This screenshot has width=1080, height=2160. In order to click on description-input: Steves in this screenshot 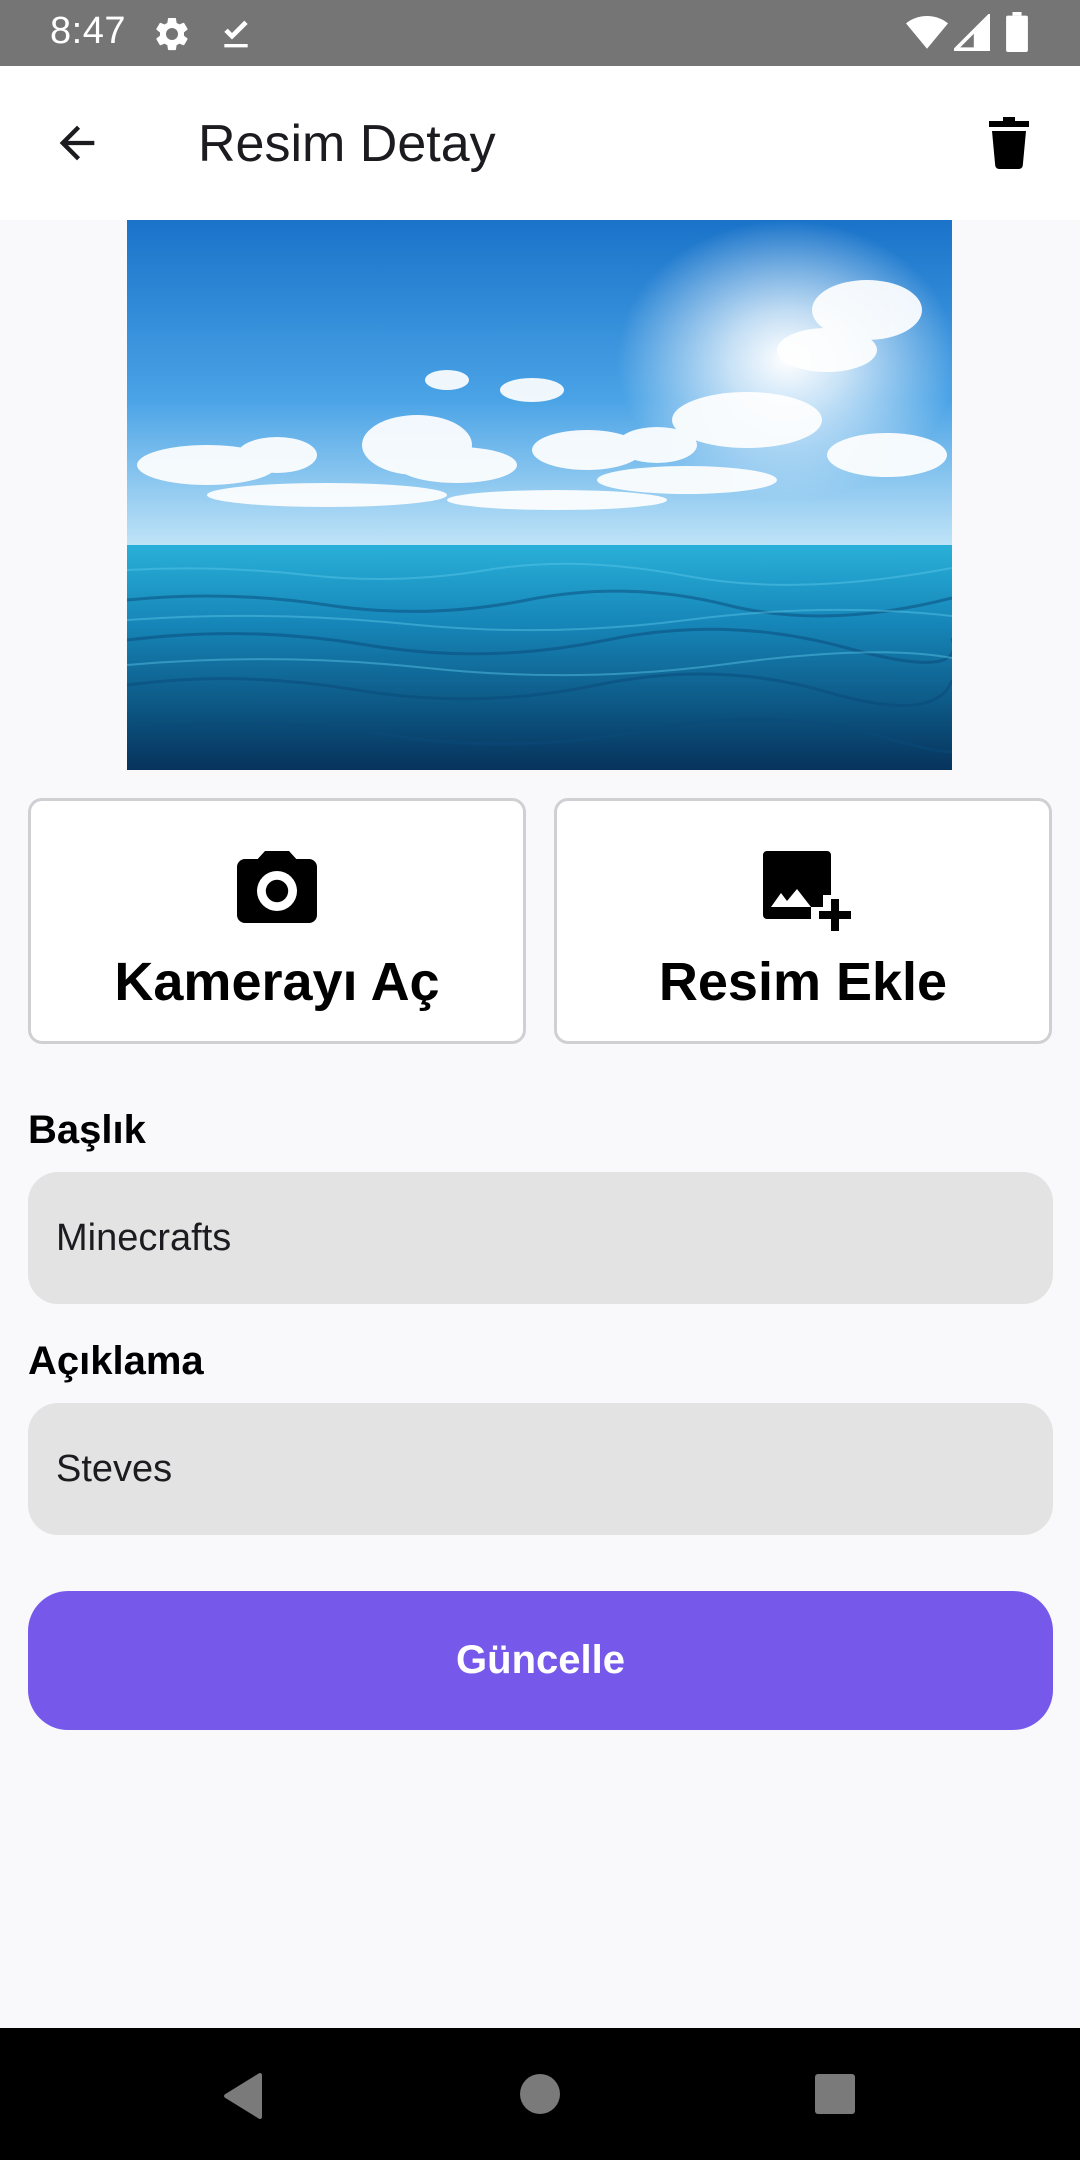, I will do `click(540, 1469)`.